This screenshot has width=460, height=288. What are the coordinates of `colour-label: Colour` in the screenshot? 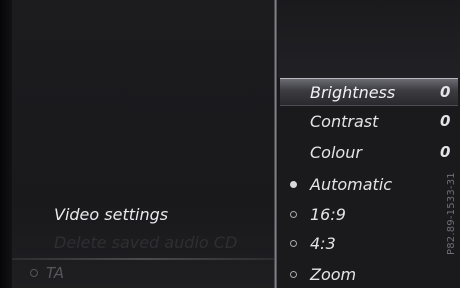 It's located at (336, 152).